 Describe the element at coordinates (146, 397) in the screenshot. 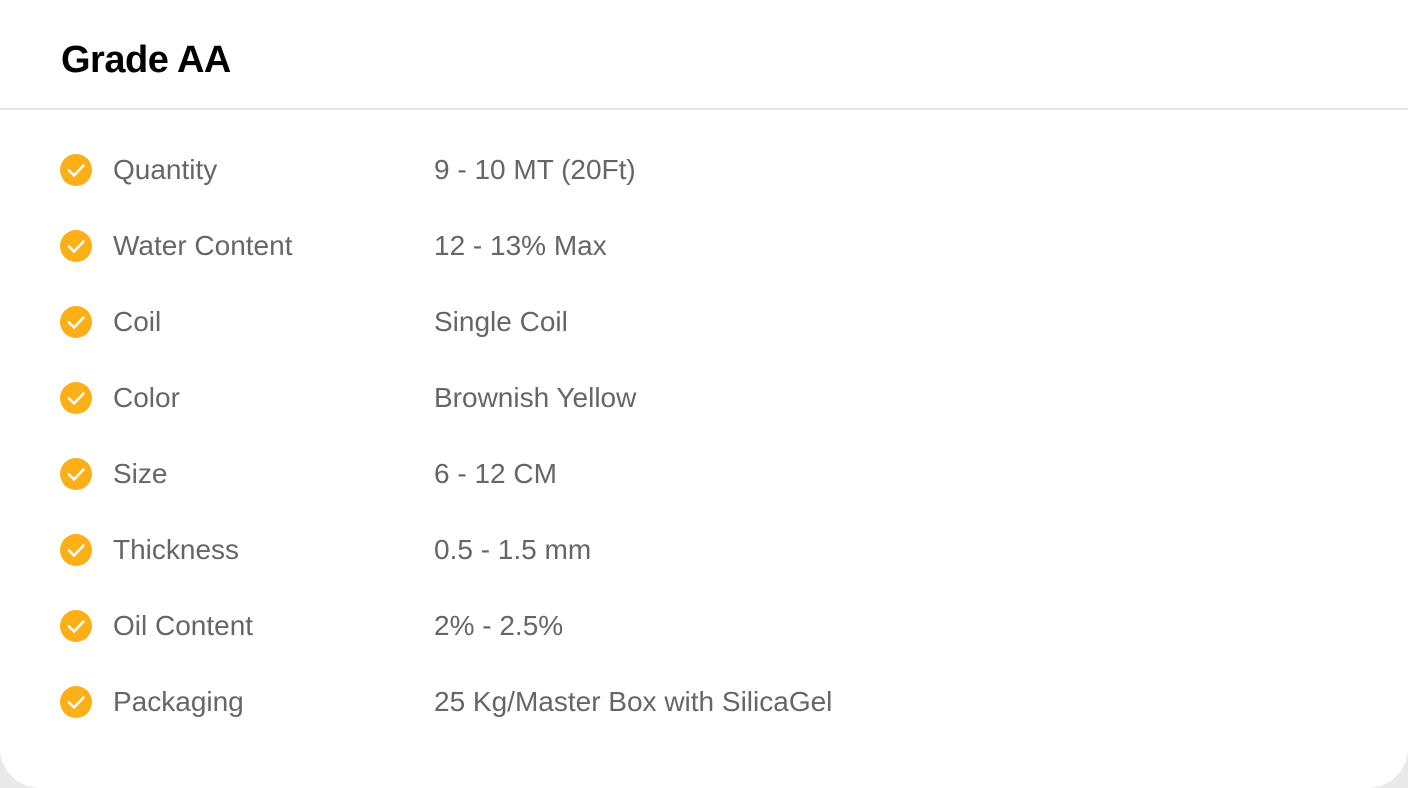

I see `spec-label: Color` at that location.